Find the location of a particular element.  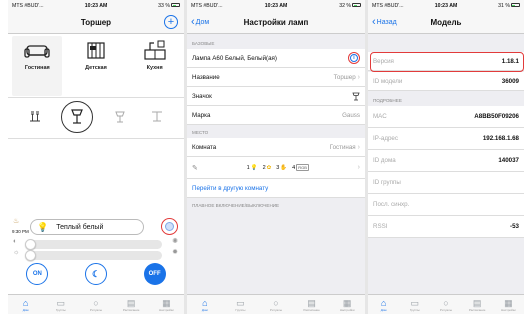

section-more: ПОДРОБНЕЕ is located at coordinates (387, 100).